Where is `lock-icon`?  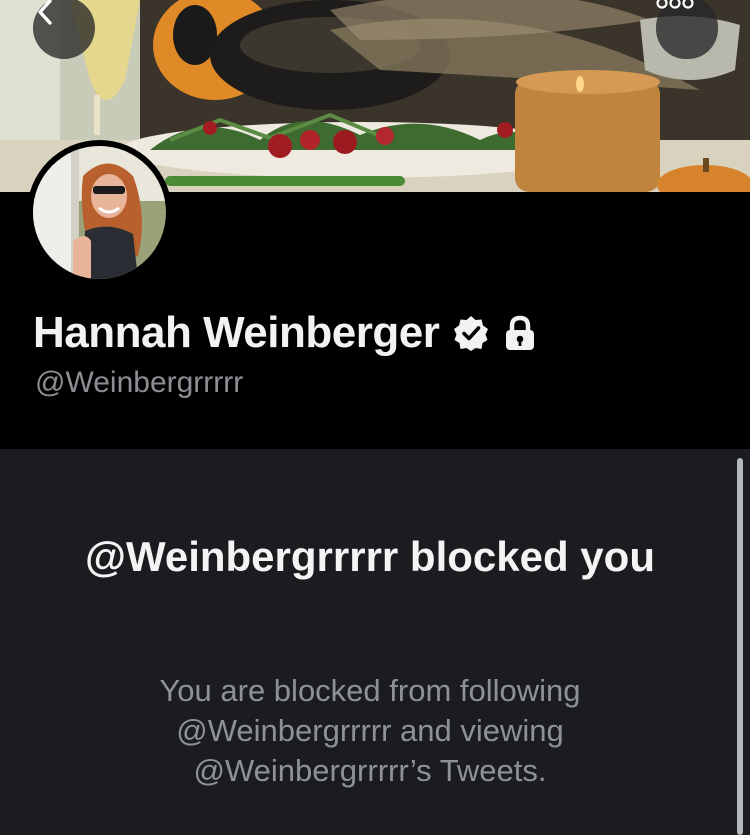 lock-icon is located at coordinates (520, 333).